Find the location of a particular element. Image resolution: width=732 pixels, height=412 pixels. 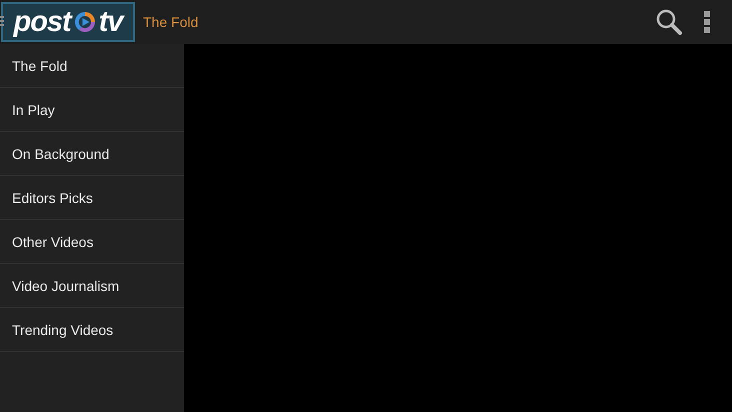

search-icon is located at coordinates (669, 22).